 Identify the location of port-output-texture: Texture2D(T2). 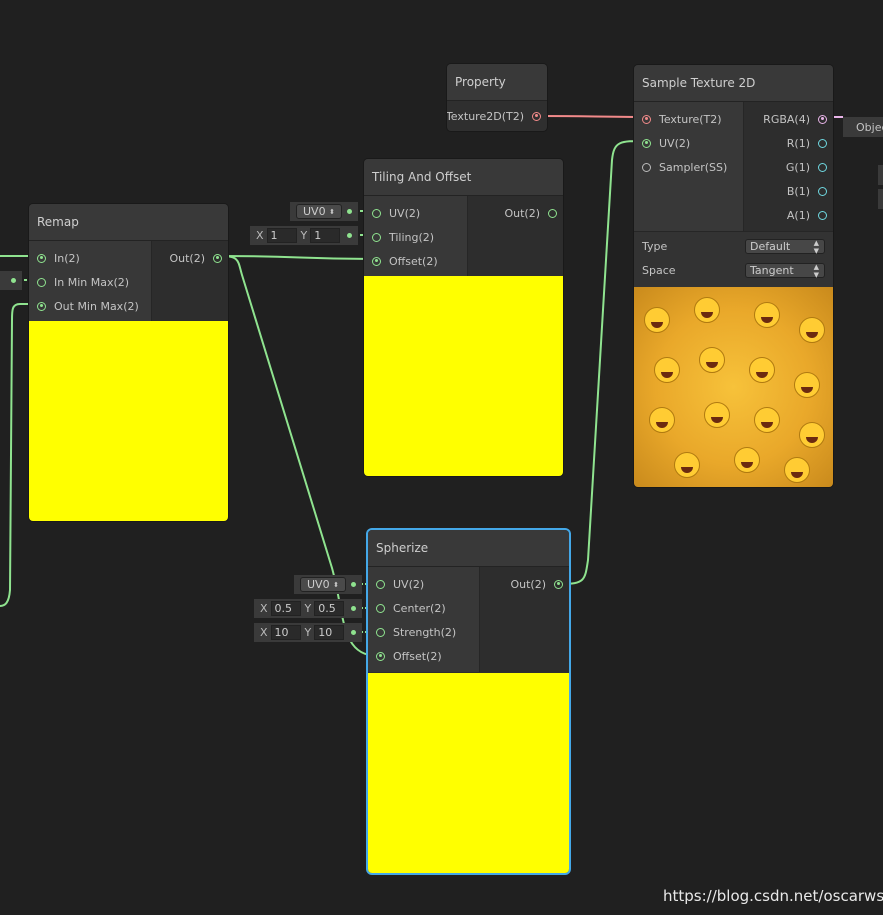
(497, 116).